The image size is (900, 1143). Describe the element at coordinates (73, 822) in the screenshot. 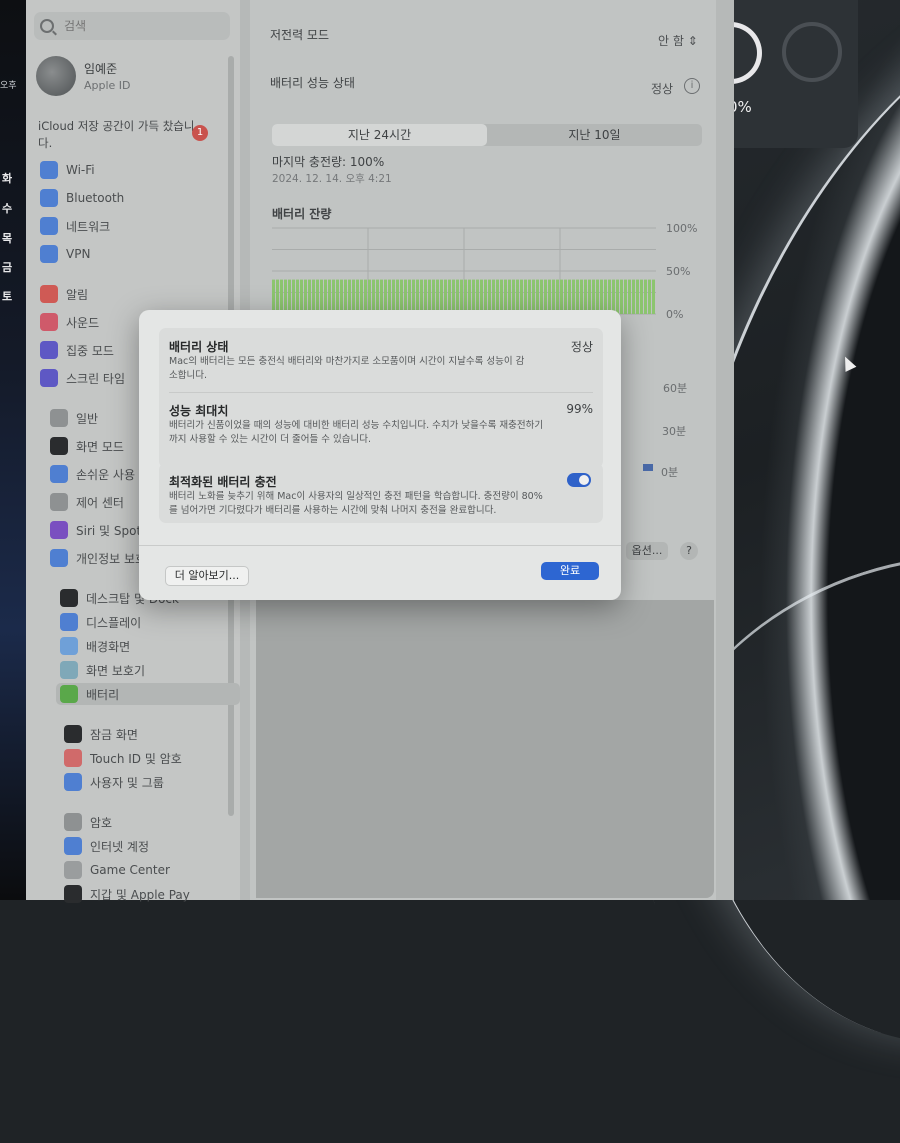

I see `key-icon` at that location.